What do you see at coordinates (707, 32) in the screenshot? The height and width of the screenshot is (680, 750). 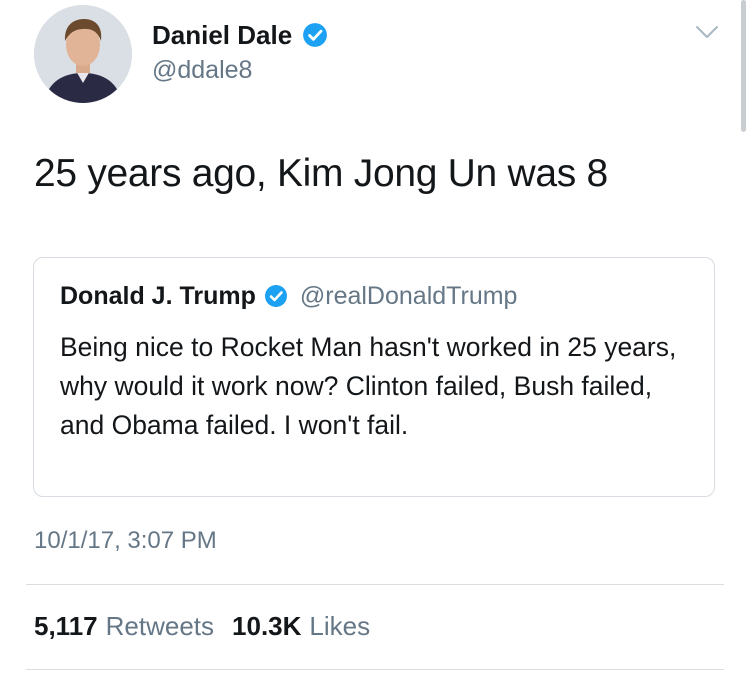 I see `chevron-down-icon` at bounding box center [707, 32].